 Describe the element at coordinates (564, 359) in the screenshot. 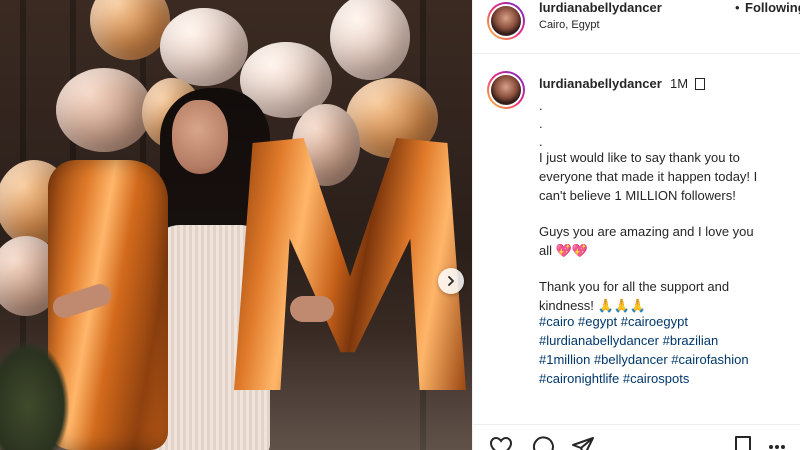

I see `hashtag-link: #1million` at that location.